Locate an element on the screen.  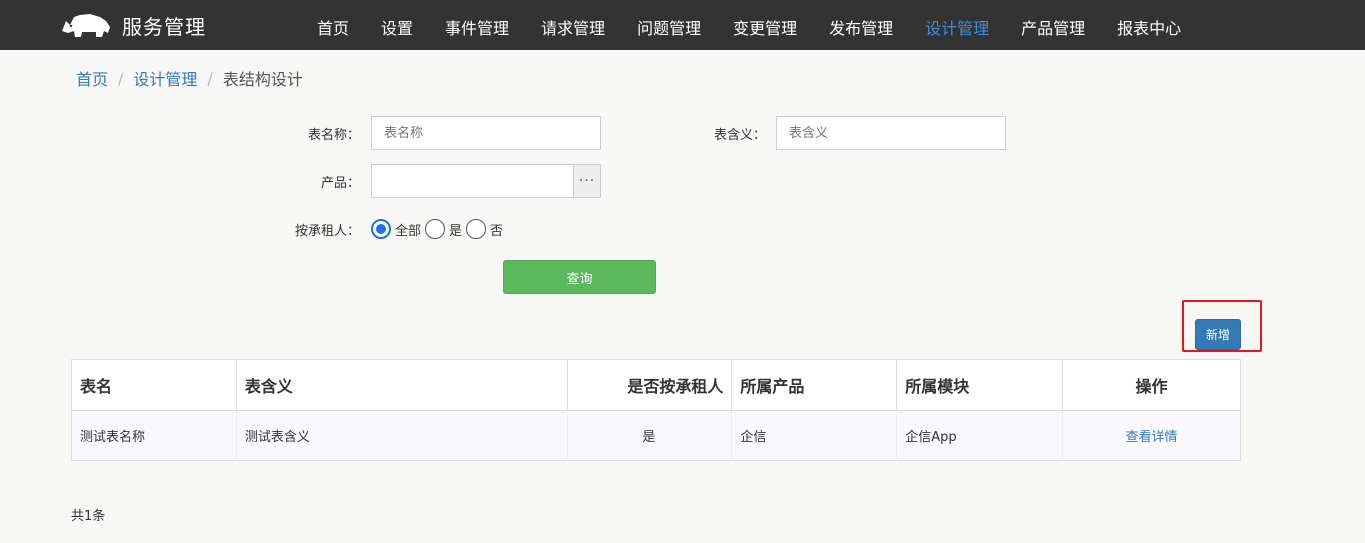
breadcrumb-section: 设计管理 is located at coordinates (165, 78).